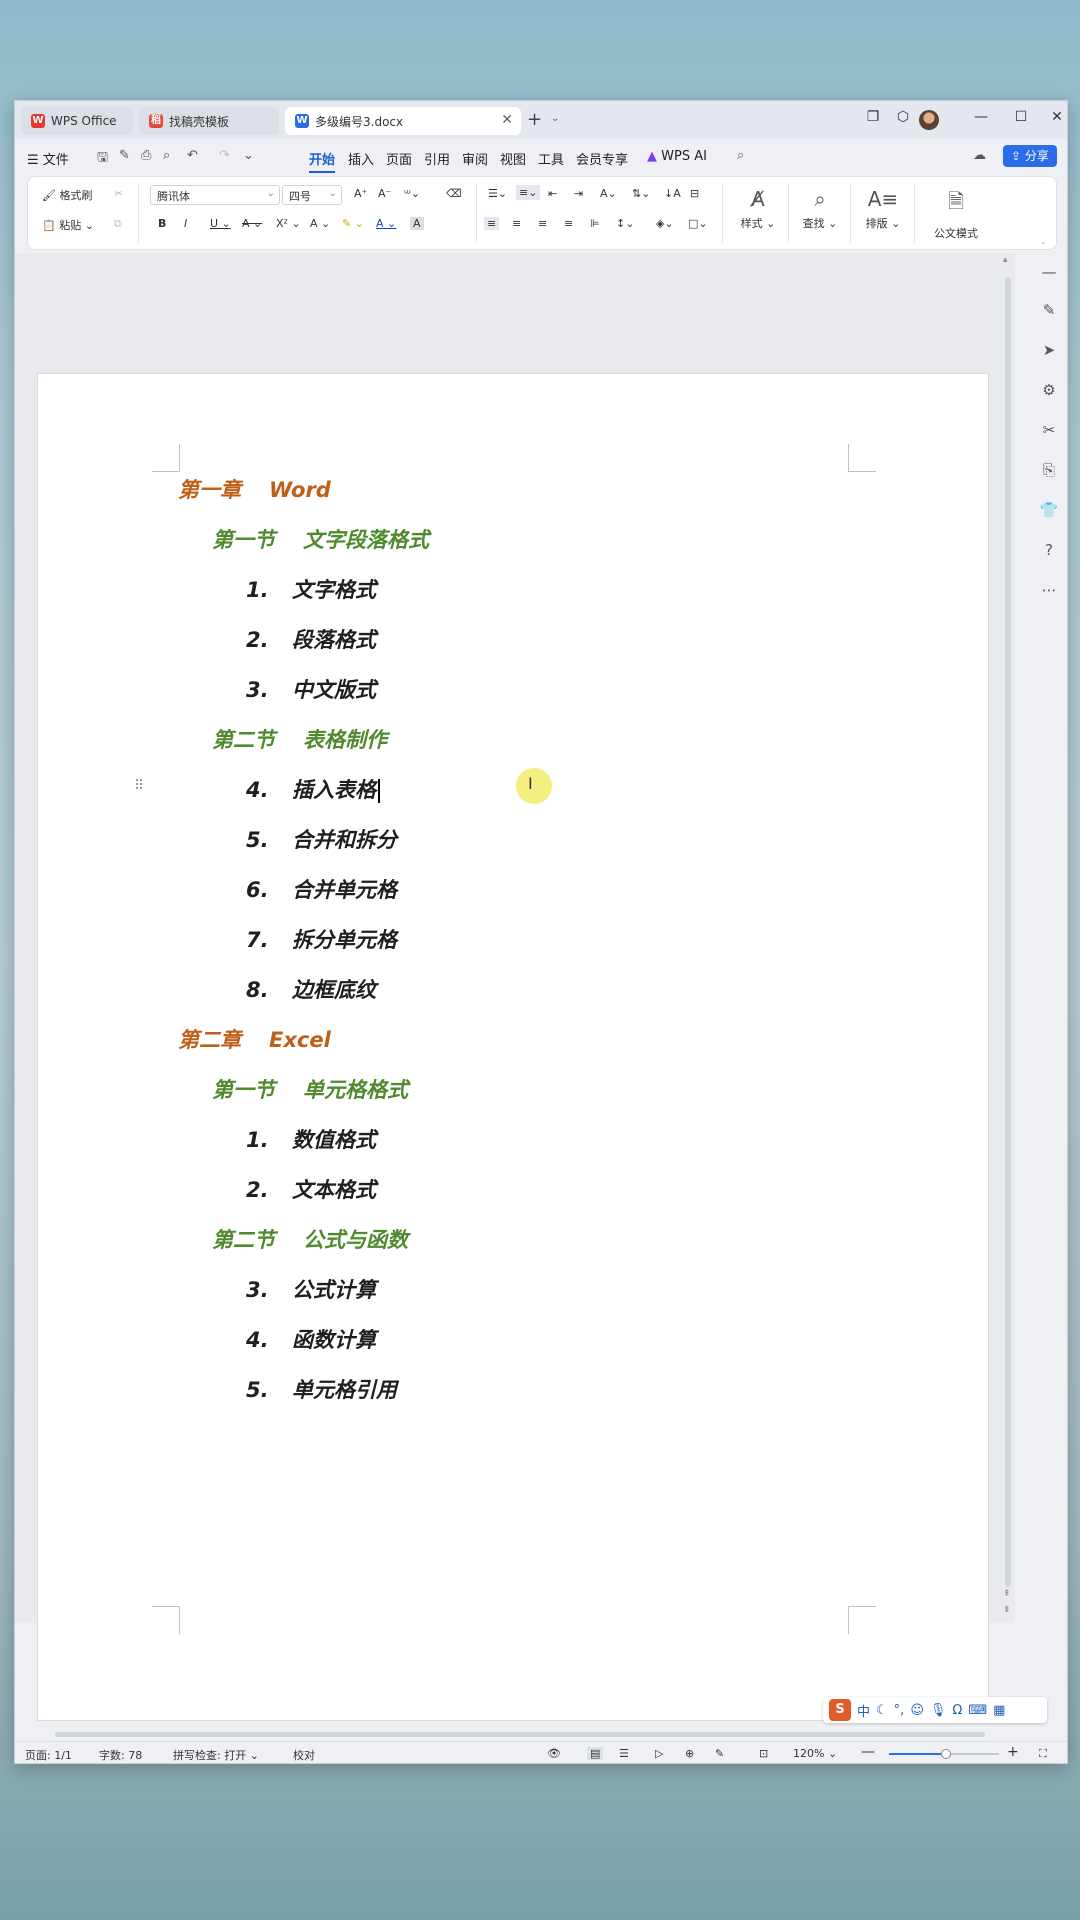  I want to click on tab-wps-office: W WPS Office, so click(77, 121).